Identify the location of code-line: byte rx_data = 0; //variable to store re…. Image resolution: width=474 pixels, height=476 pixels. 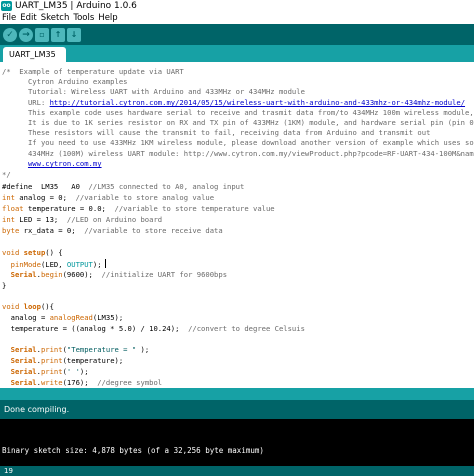
(112, 230).